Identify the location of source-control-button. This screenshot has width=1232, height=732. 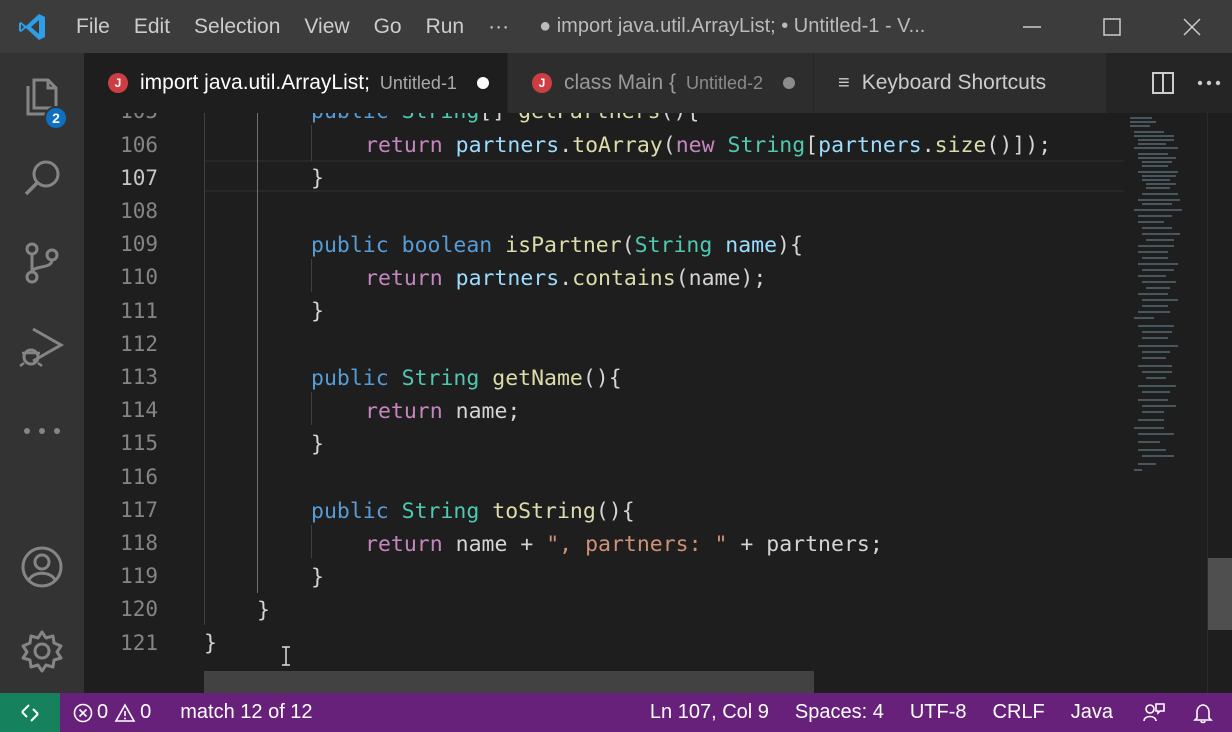
(42, 263).